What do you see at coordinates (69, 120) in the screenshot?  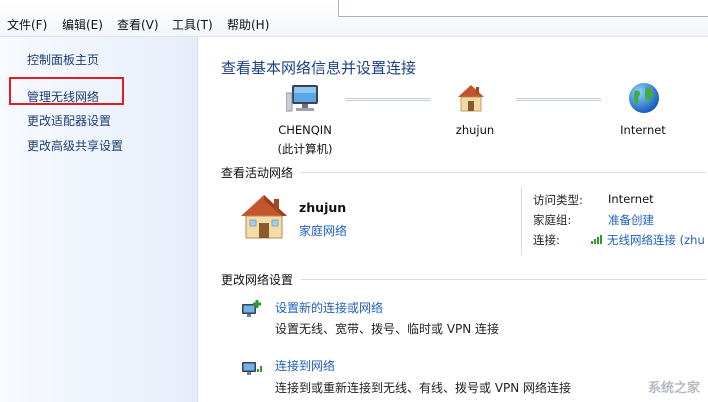 I see `sidebar-item-adapter-settings: 更改适配器设置` at bounding box center [69, 120].